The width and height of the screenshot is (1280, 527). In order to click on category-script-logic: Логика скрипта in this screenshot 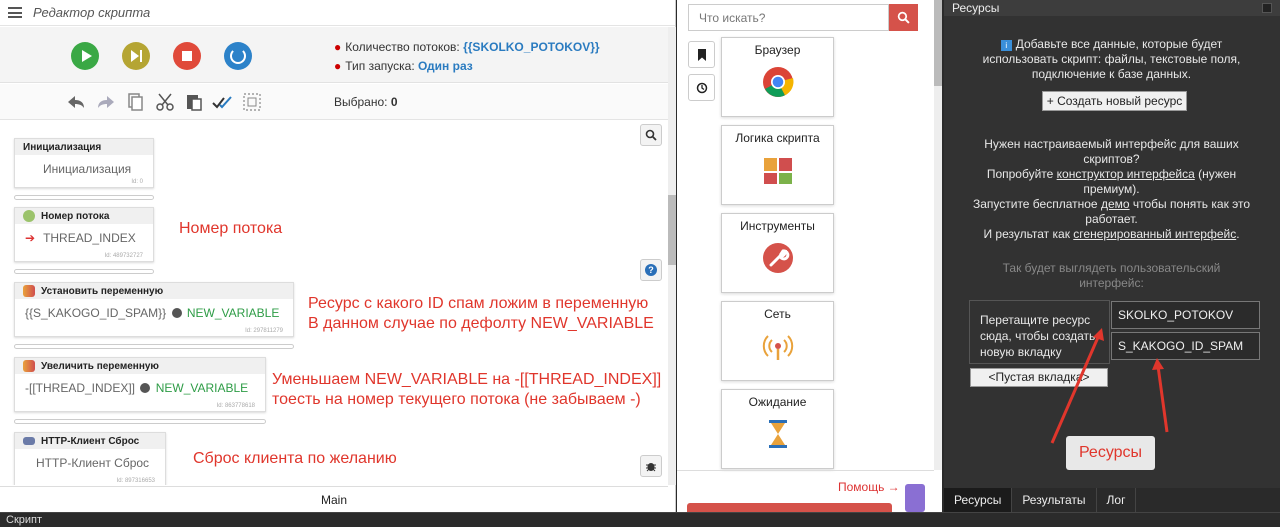, I will do `click(777, 165)`.